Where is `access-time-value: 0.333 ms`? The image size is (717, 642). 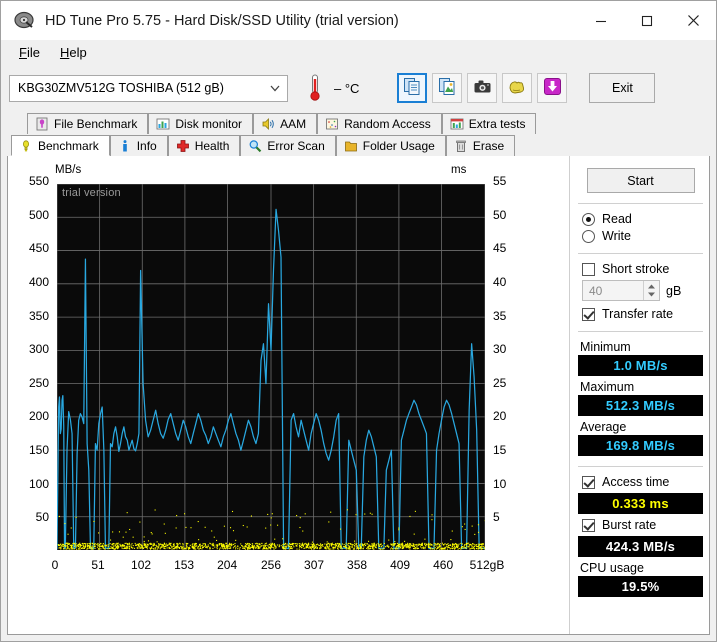 access-time-value: 0.333 ms is located at coordinates (640, 503).